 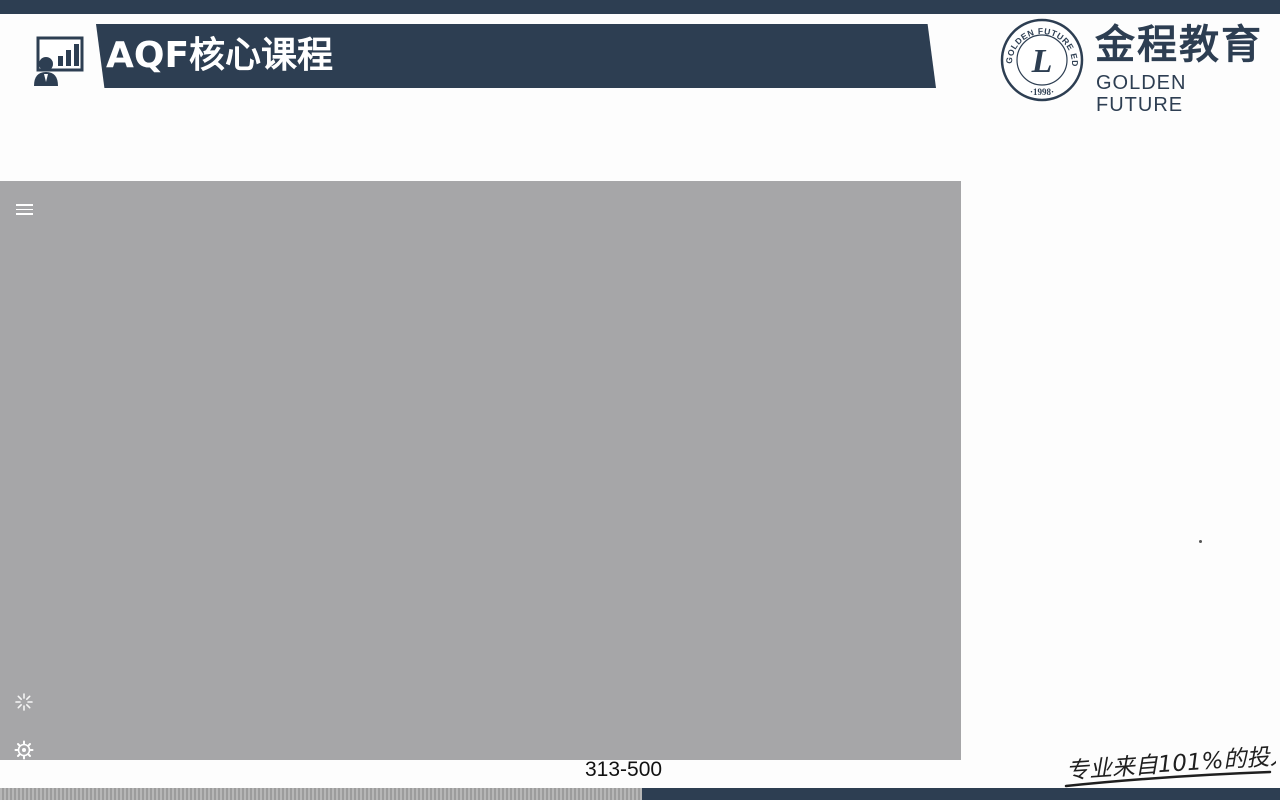 What do you see at coordinates (24, 750) in the screenshot?
I see `settings-gear-icon` at bounding box center [24, 750].